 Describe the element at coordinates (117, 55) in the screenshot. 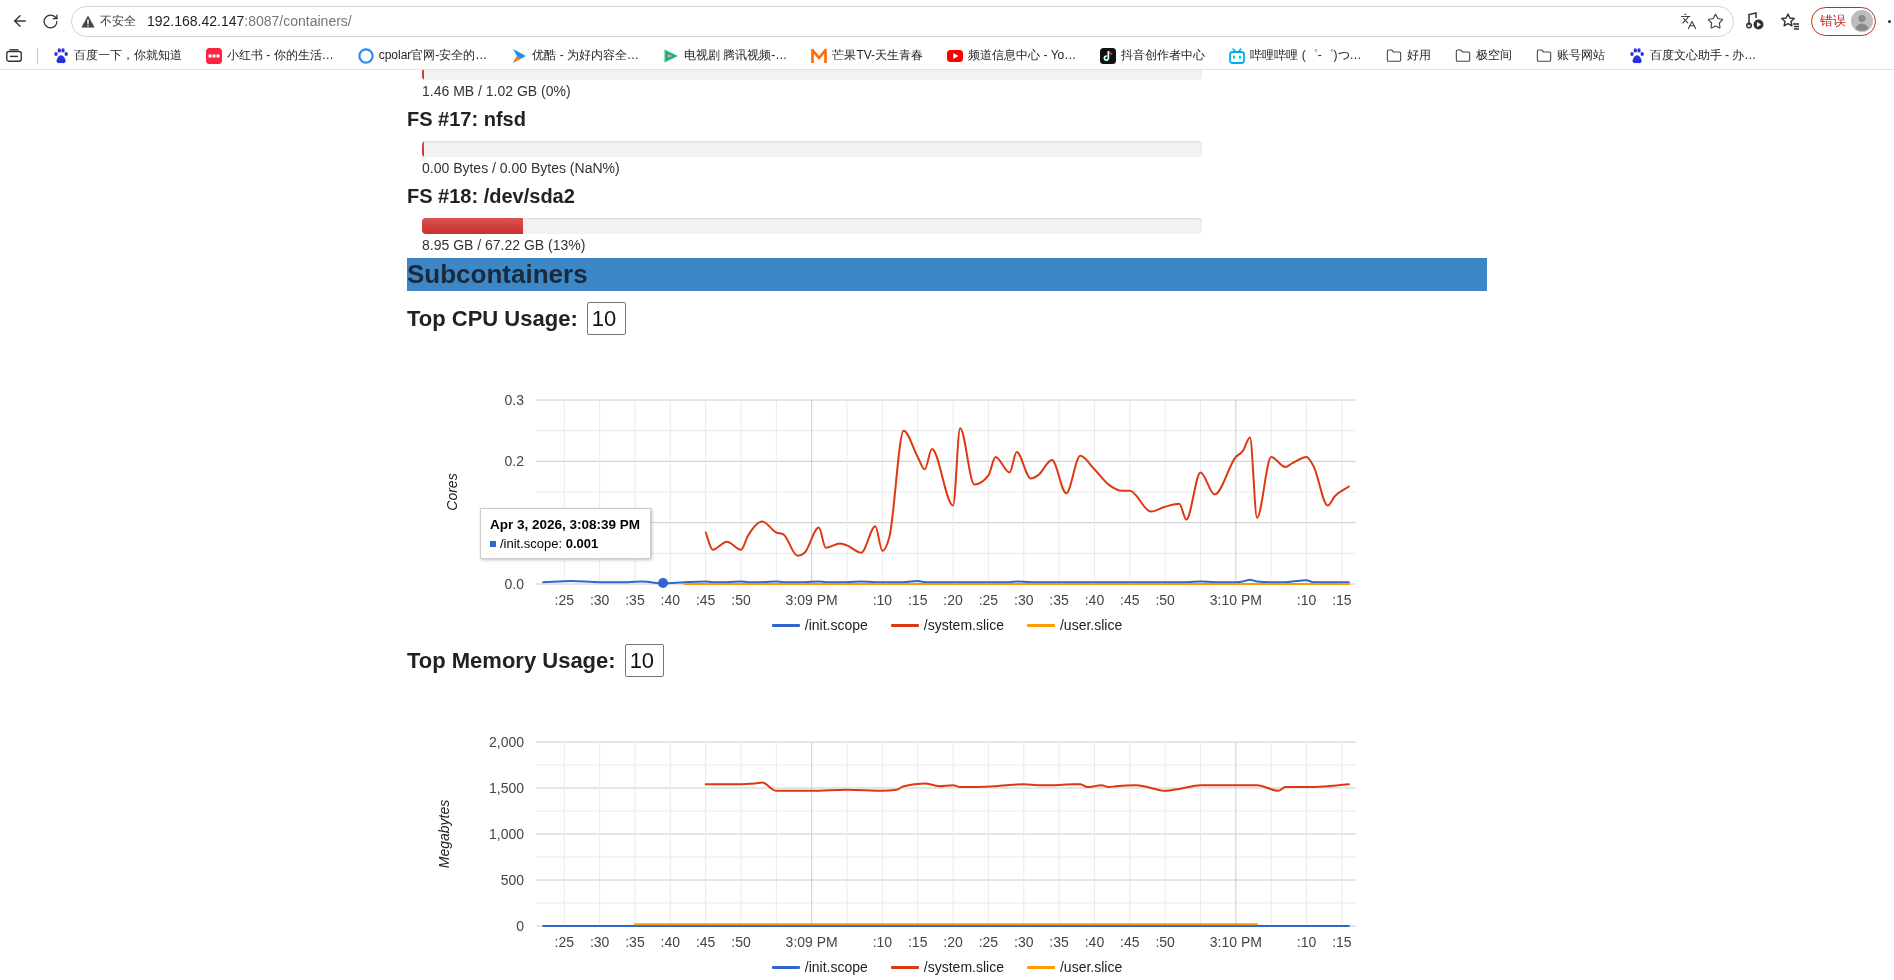

I see `bookmark: 百度一下，你就知道` at that location.